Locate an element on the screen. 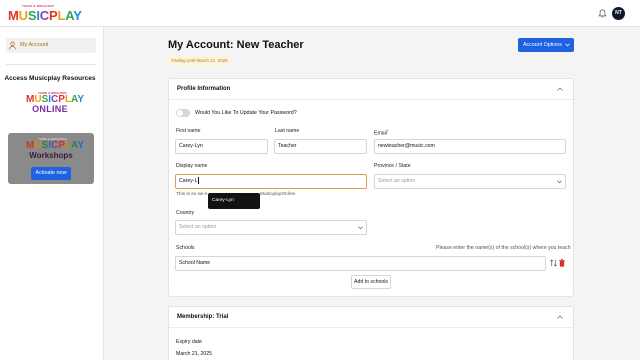  email-label: Email* is located at coordinates (381, 132).